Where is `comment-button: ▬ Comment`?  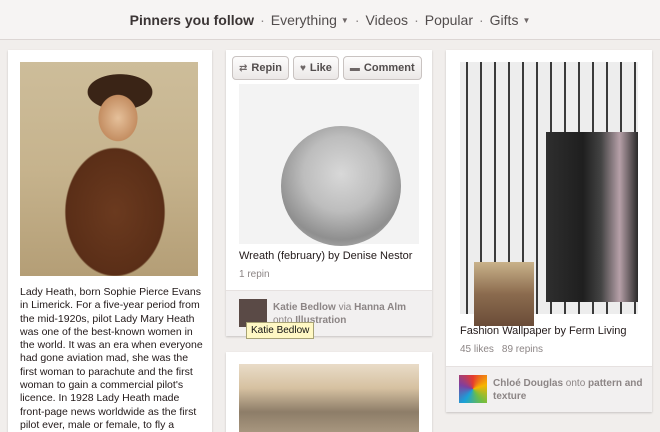 comment-button: ▬ Comment is located at coordinates (382, 68).